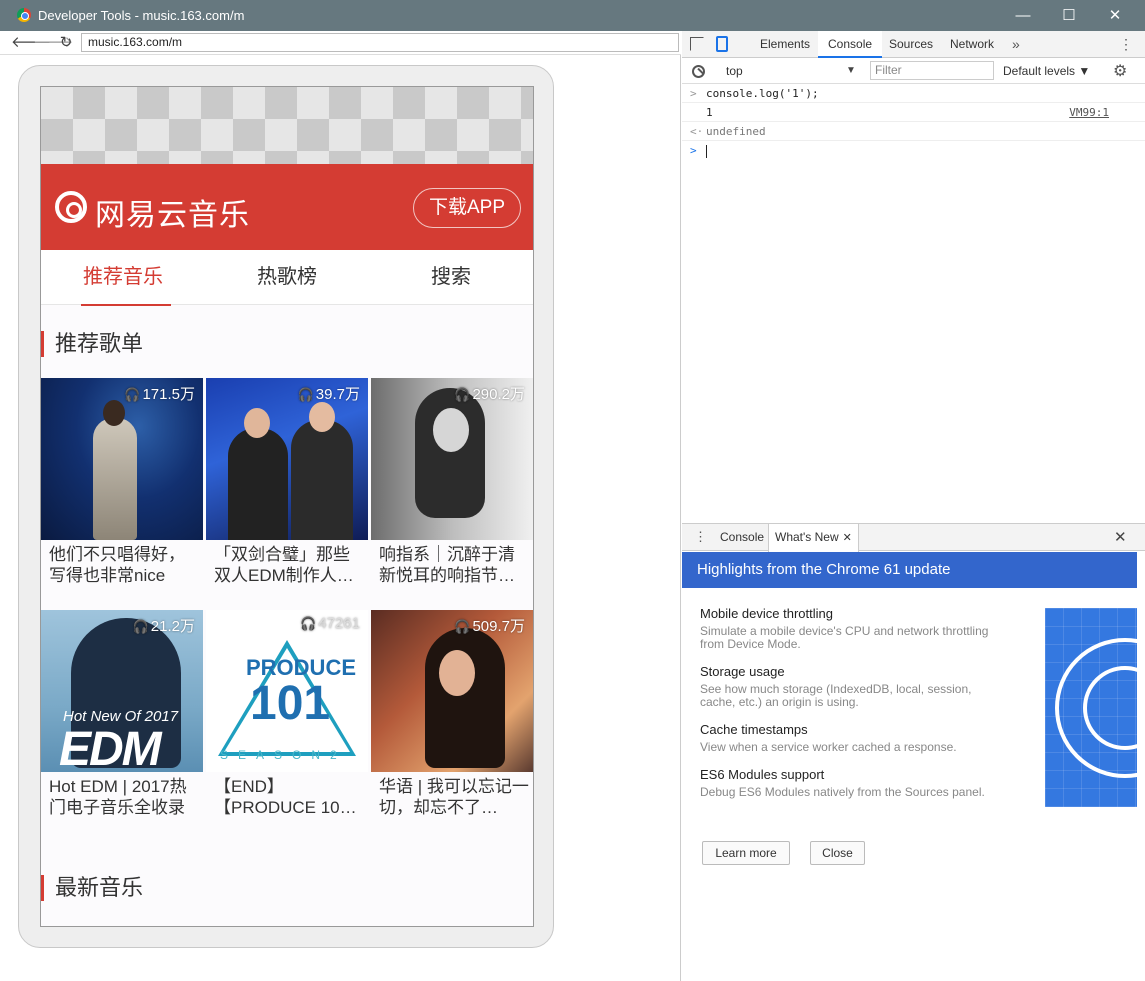 The height and width of the screenshot is (981, 1145). I want to click on log-source-link: VM99:1, so click(1089, 112).